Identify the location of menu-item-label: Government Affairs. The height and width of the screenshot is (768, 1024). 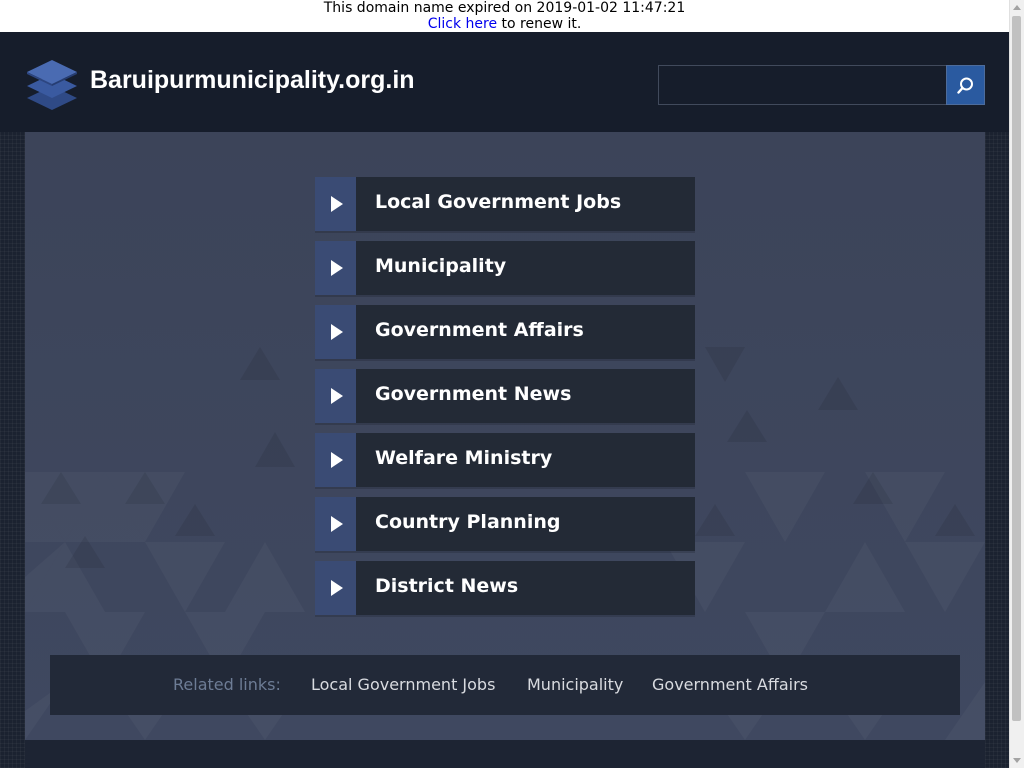
(479, 330).